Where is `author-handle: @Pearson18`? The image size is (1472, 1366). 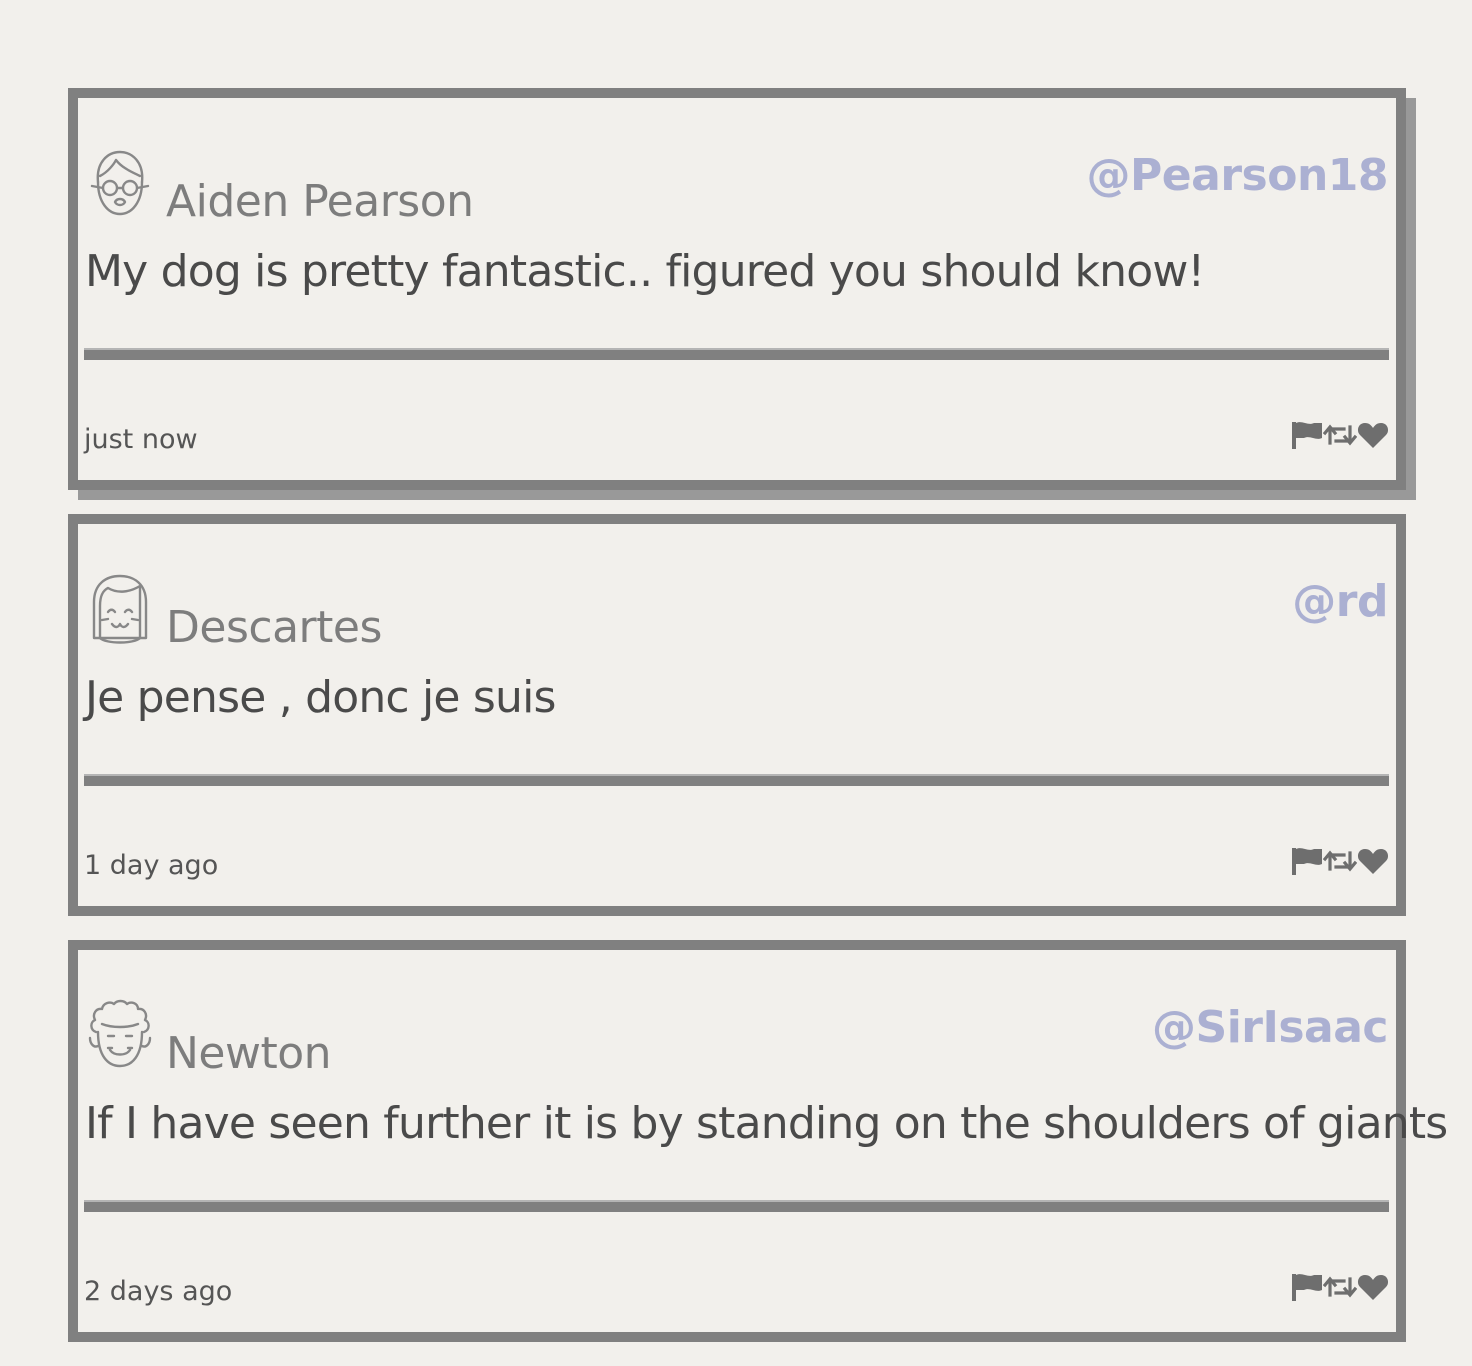
author-handle: @Pearson18 is located at coordinates (1238, 175).